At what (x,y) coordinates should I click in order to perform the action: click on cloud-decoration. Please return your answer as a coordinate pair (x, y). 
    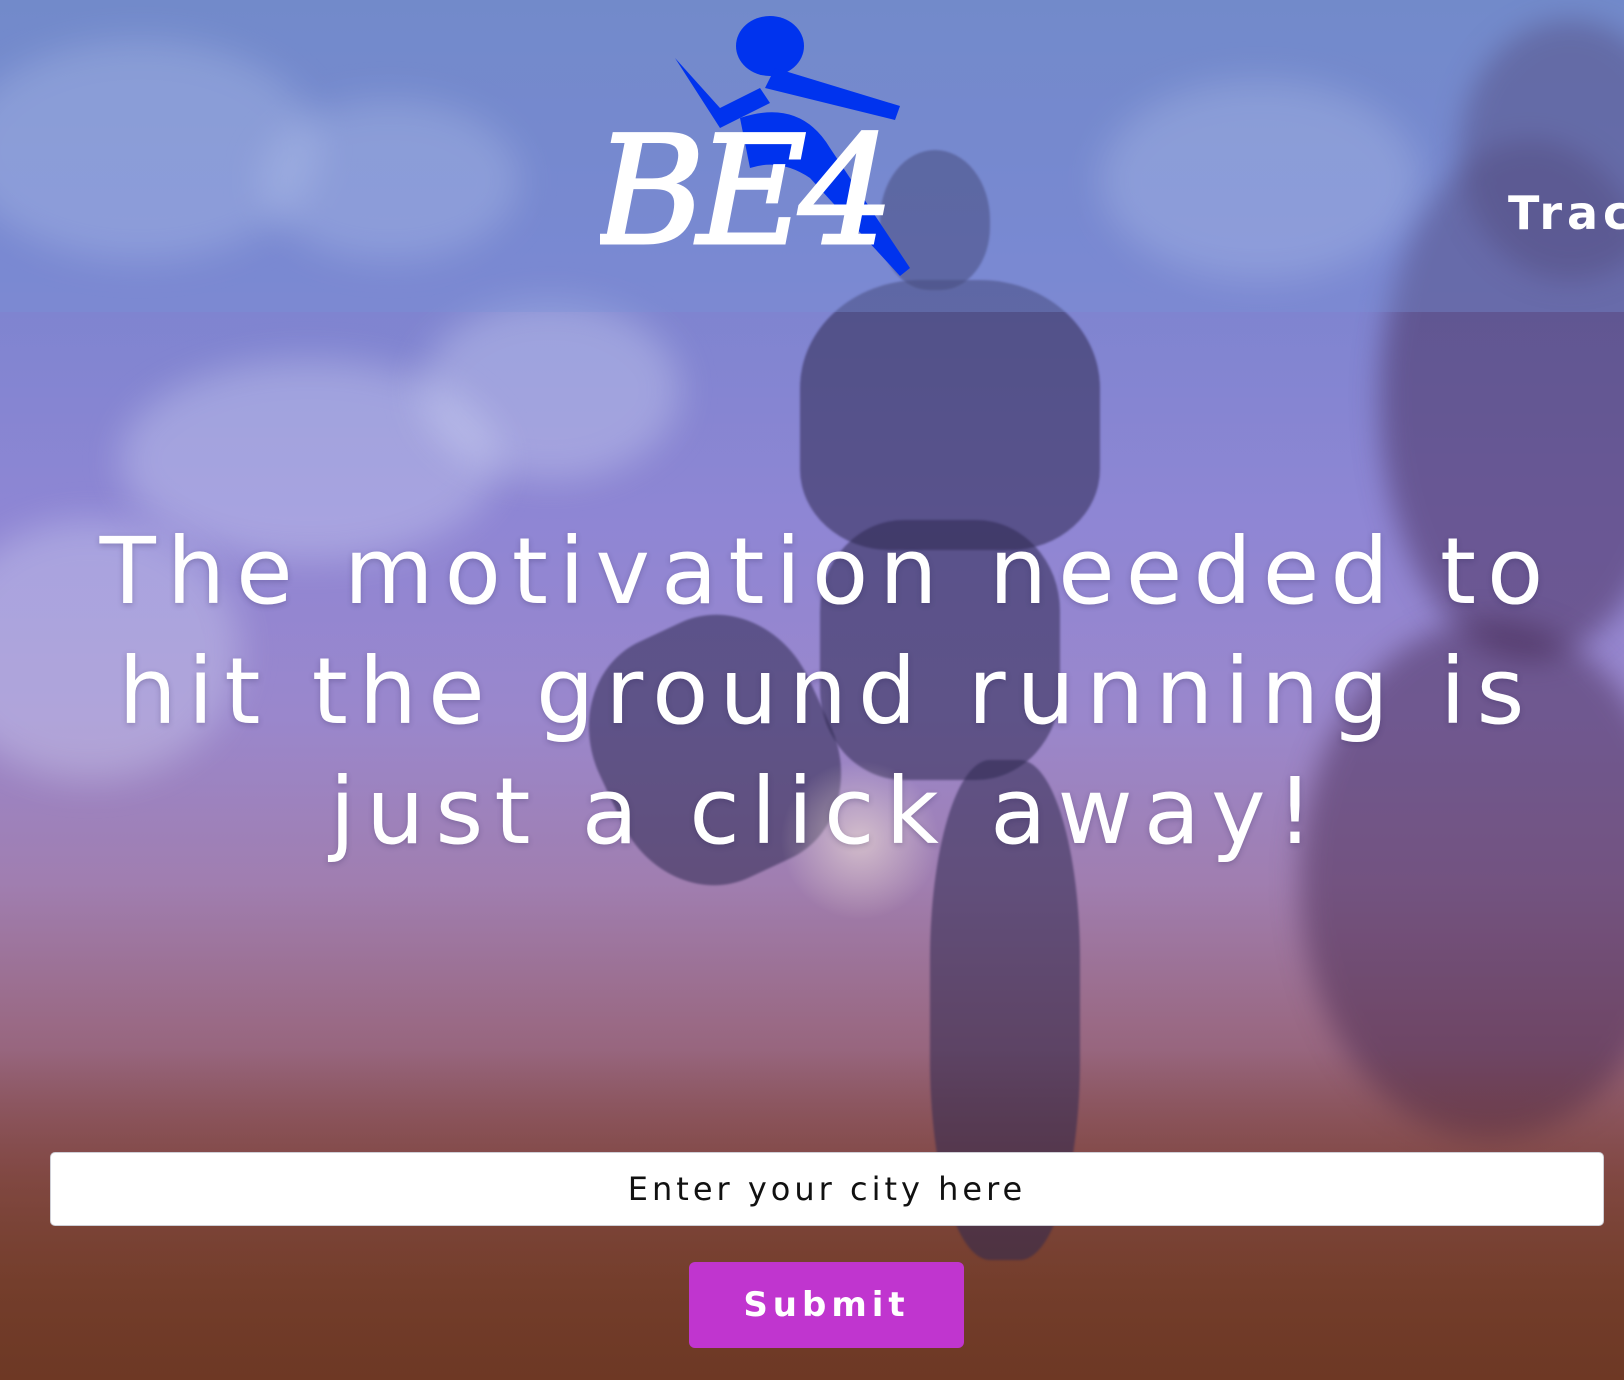
    Looking at the image, I should click on (550, 390).